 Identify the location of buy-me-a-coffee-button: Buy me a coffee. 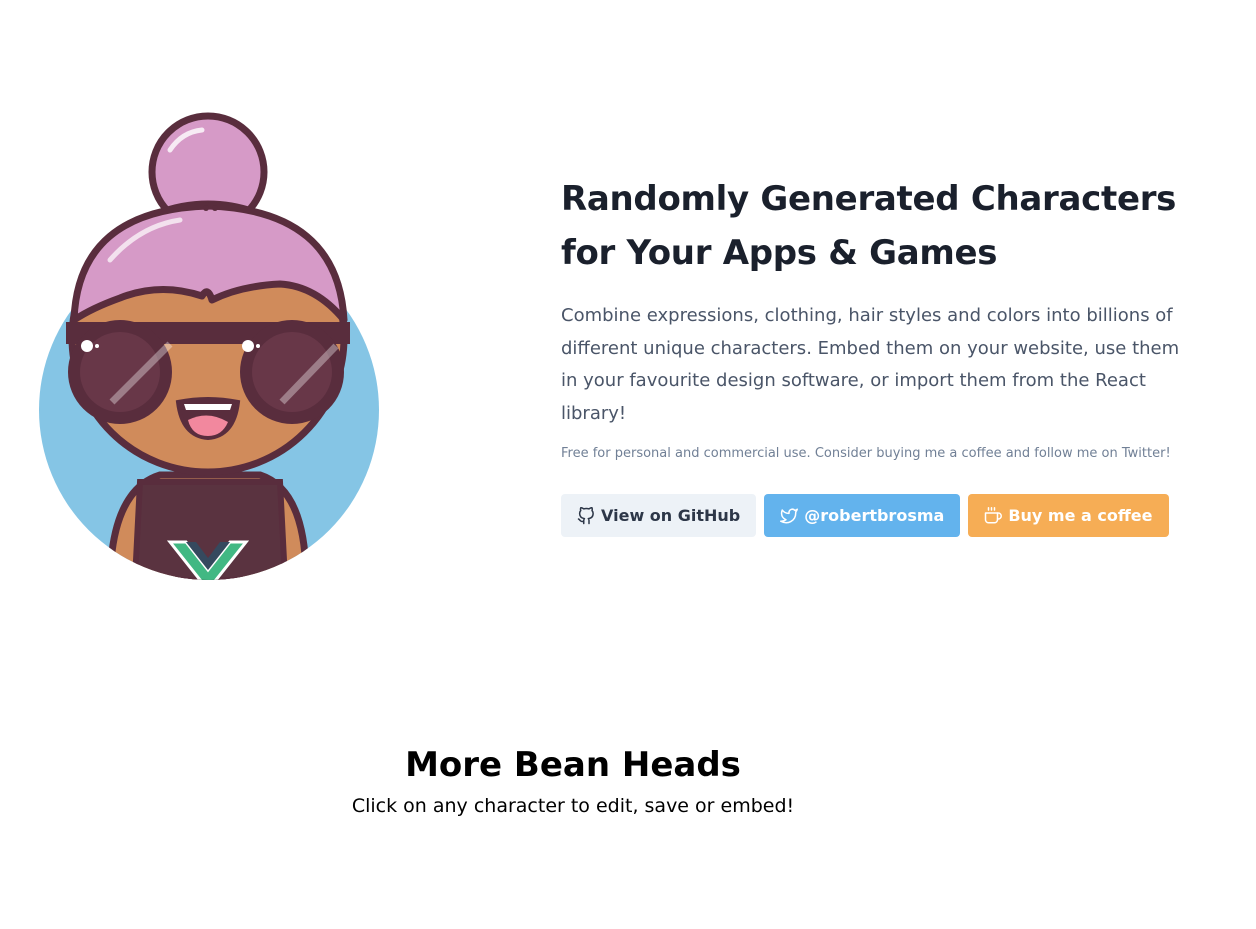
(1068, 515).